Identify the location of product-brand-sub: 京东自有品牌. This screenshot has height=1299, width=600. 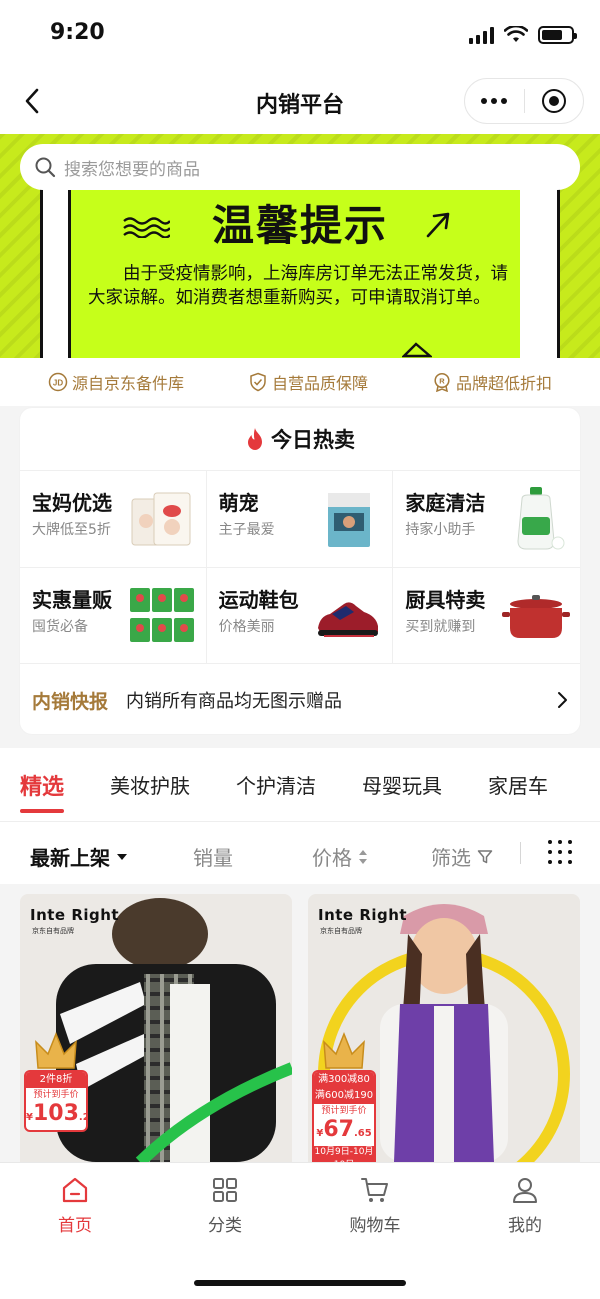
(53, 931).